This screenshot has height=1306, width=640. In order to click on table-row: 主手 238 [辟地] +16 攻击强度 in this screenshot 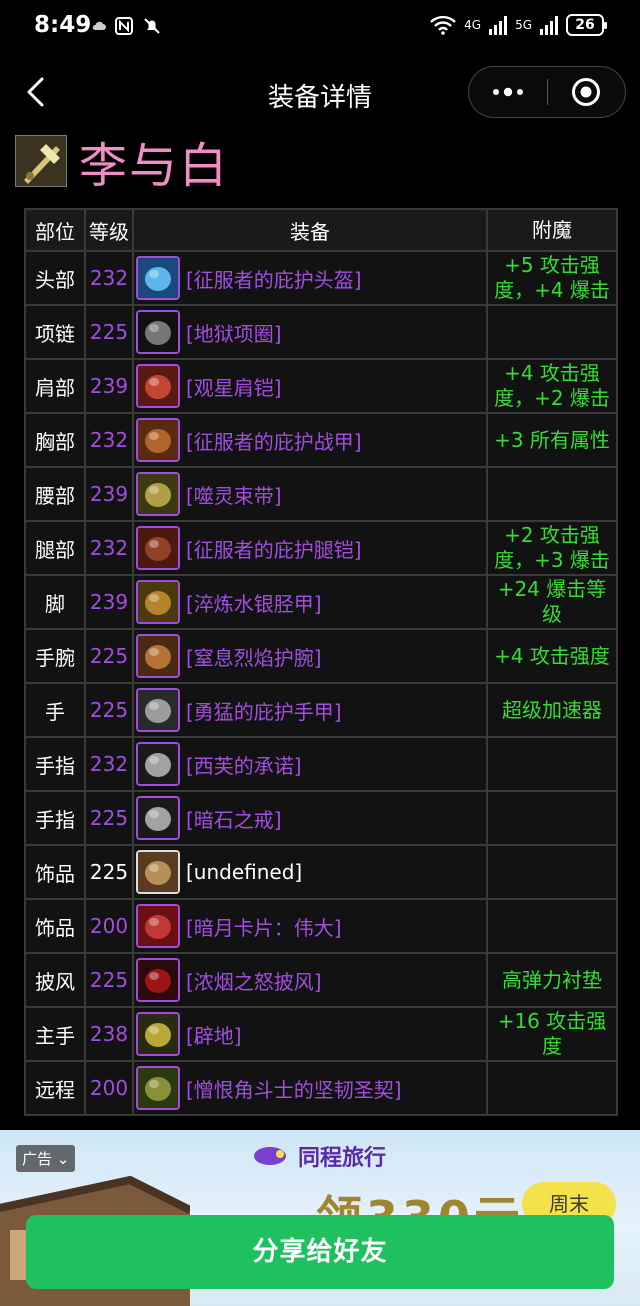, I will do `click(321, 1034)`.